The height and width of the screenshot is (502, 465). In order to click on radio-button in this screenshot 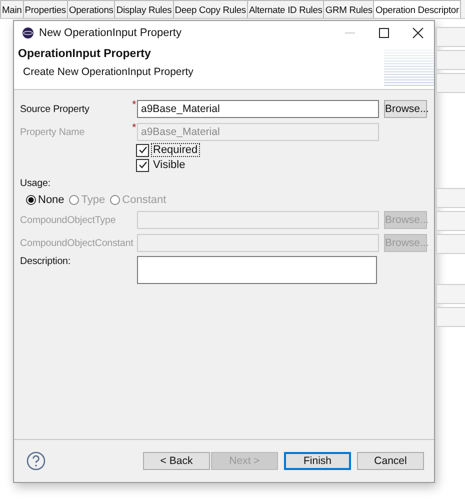, I will do `click(31, 200)`.